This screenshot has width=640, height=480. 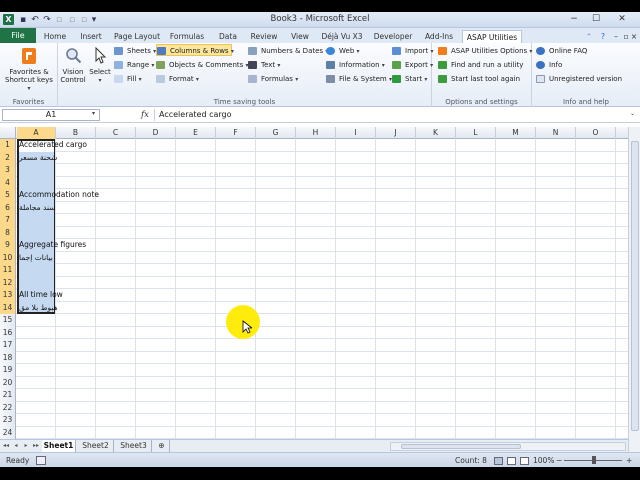 What do you see at coordinates (549, 65) in the screenshot?
I see `info-button: Info` at bounding box center [549, 65].